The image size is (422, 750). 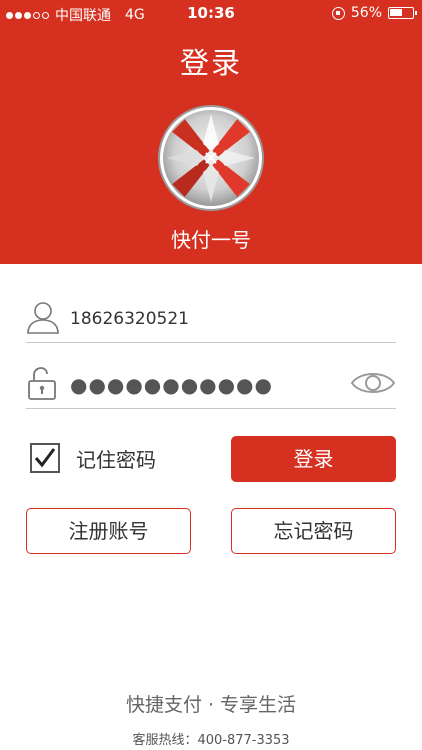 What do you see at coordinates (366, 13) in the screenshot?
I see `battery-percent: 56%` at bounding box center [366, 13].